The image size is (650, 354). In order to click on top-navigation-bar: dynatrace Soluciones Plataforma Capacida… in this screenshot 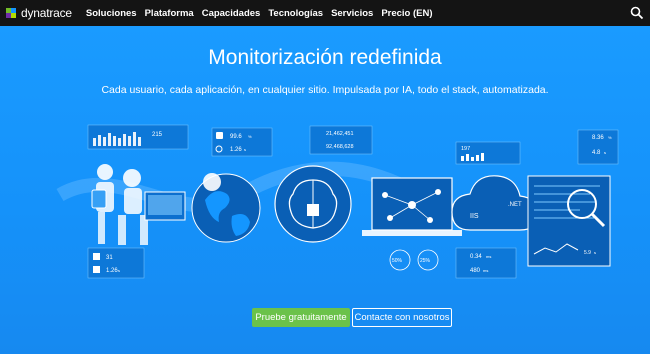, I will do `click(325, 13)`.